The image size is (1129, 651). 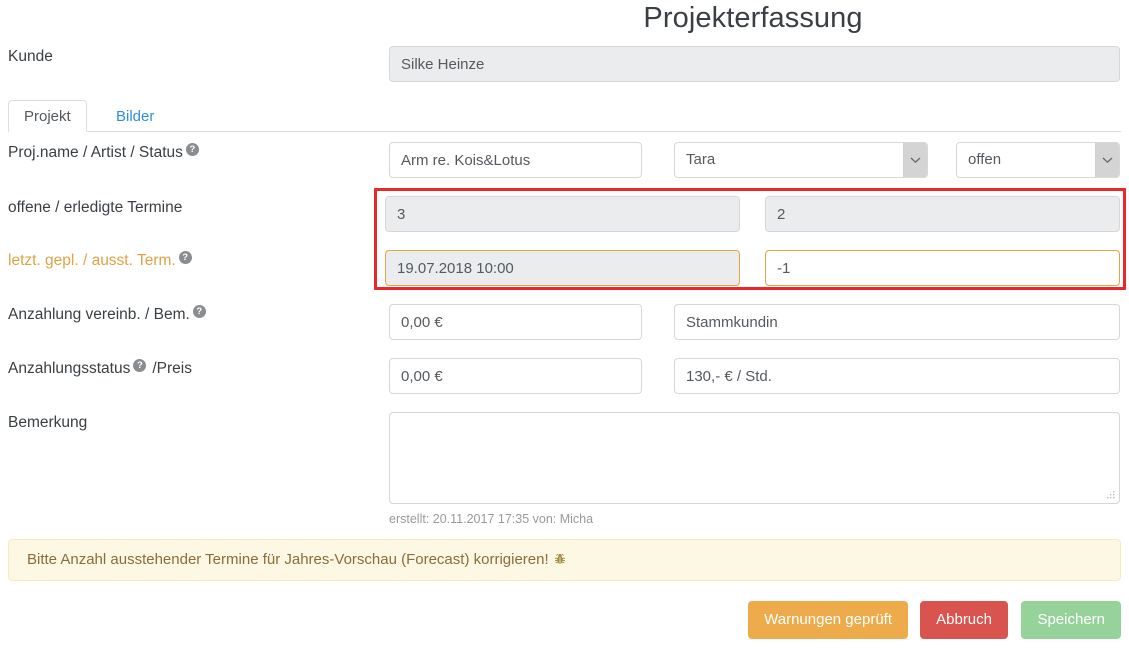 What do you see at coordinates (95, 152) in the screenshot?
I see `project-row-label-text: Proj.name / Artist / Status` at bounding box center [95, 152].